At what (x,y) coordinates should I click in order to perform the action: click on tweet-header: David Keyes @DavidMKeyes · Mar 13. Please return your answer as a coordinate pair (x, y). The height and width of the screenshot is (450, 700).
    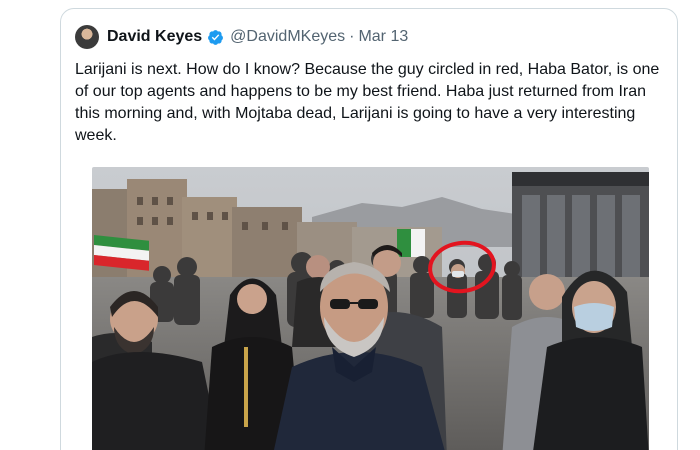
    Looking at the image, I should click on (241, 37).